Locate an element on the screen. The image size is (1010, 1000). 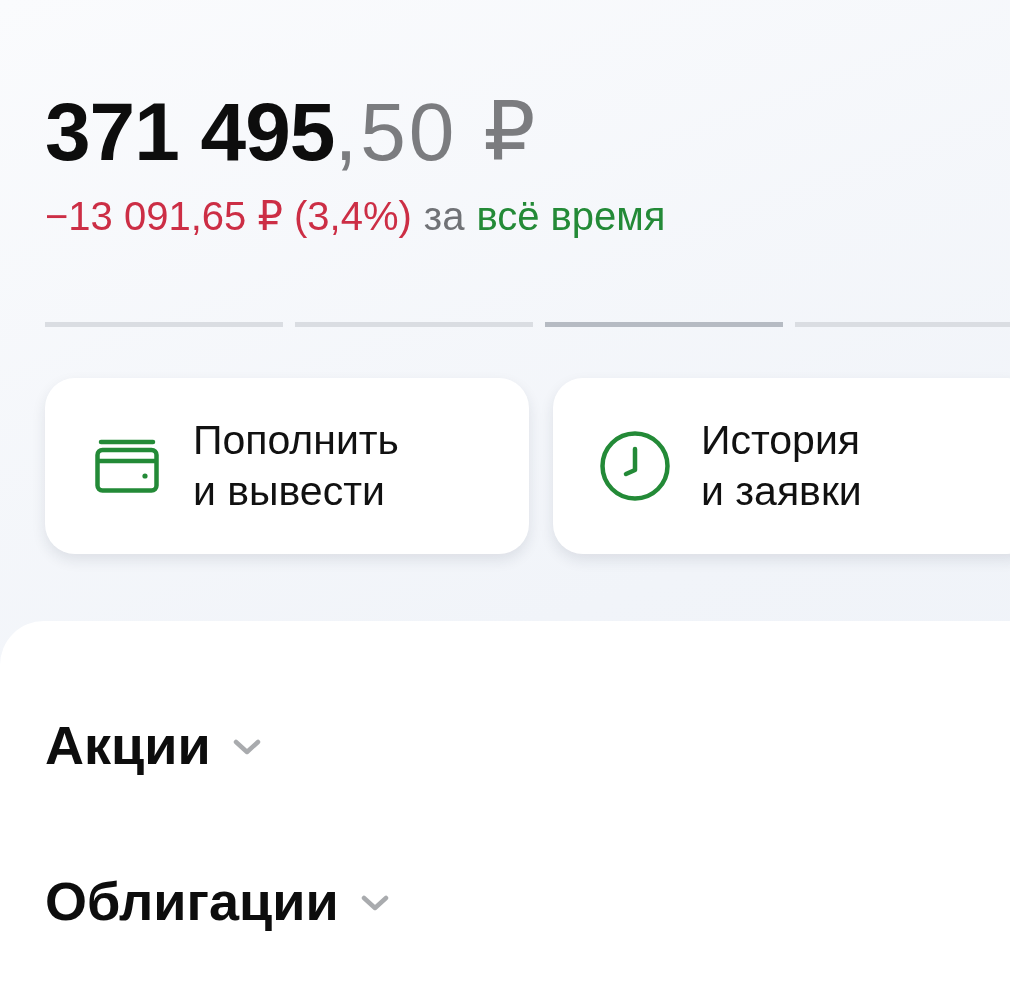
change-amount: −13 091,65 ₽ (3,4%) is located at coordinates (228, 216).